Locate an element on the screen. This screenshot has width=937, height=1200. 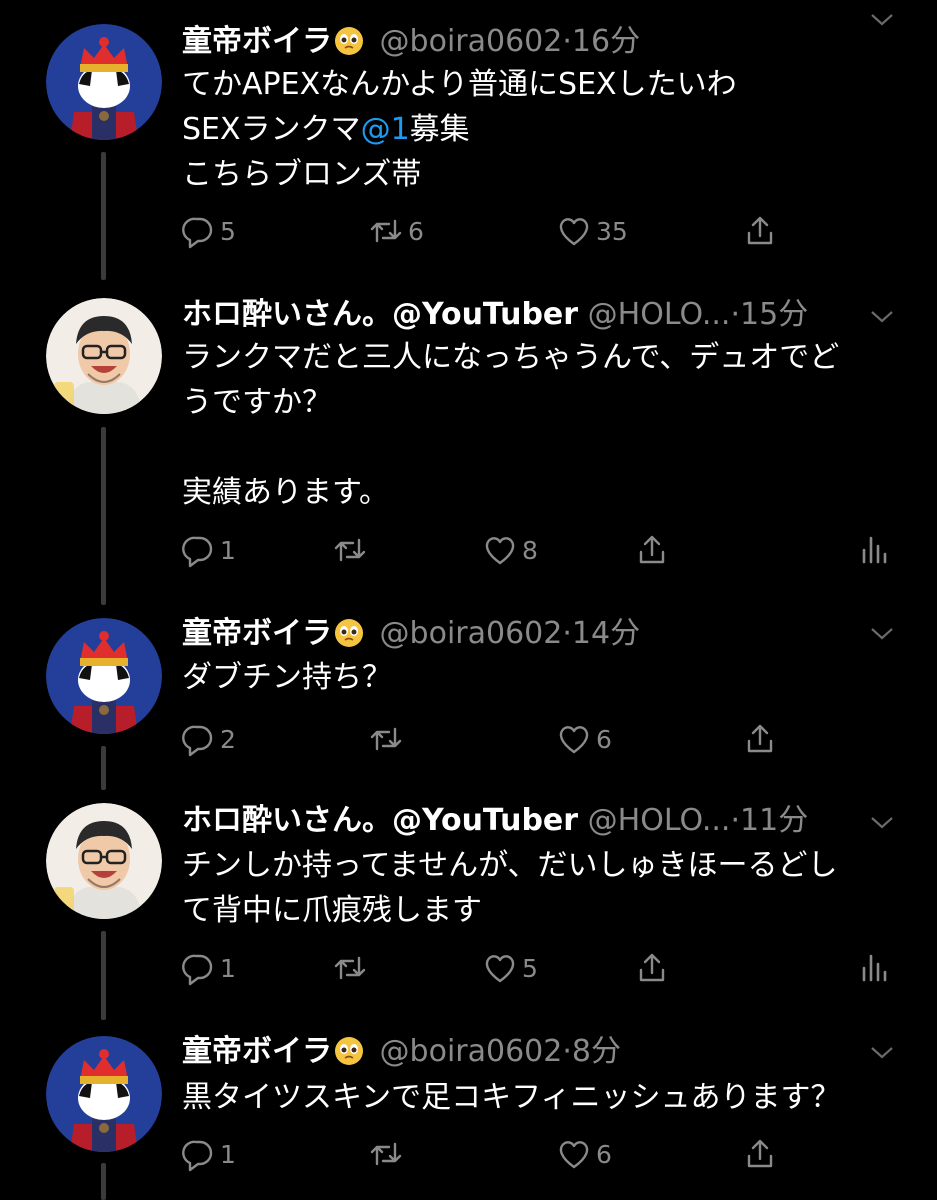
tweet-text-part: チンしか持ってませんが、だいしゅきほーるどし て背中に爪痕残します is located at coordinates (510, 888).